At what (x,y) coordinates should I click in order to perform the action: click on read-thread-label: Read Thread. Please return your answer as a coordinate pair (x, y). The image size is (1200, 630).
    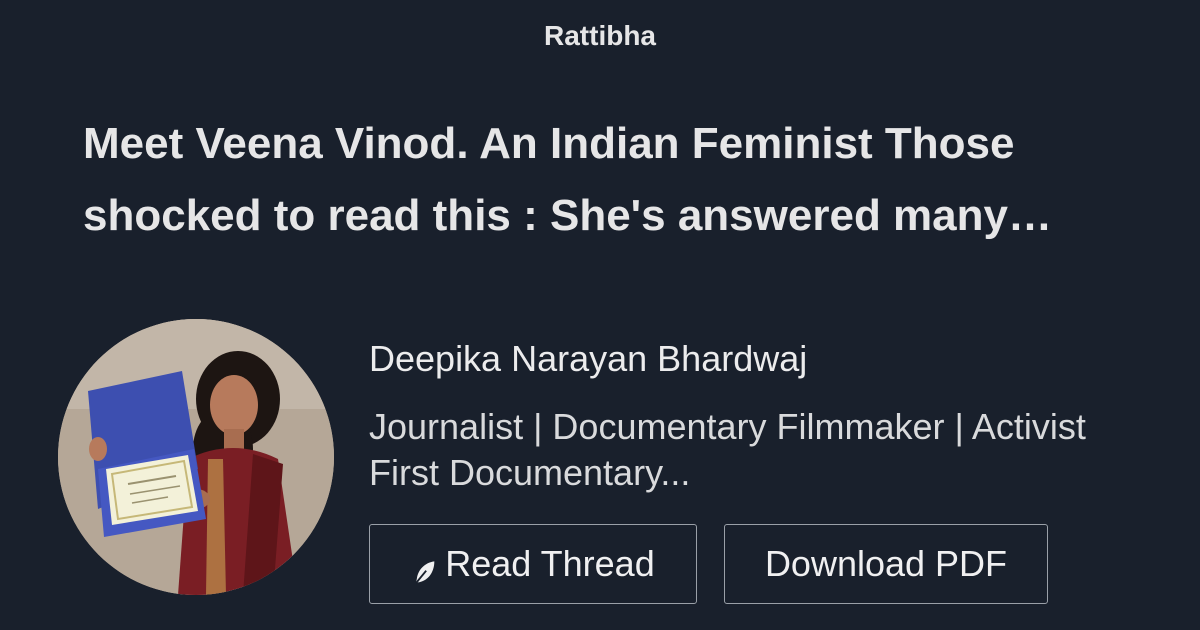
    Looking at the image, I should click on (550, 563).